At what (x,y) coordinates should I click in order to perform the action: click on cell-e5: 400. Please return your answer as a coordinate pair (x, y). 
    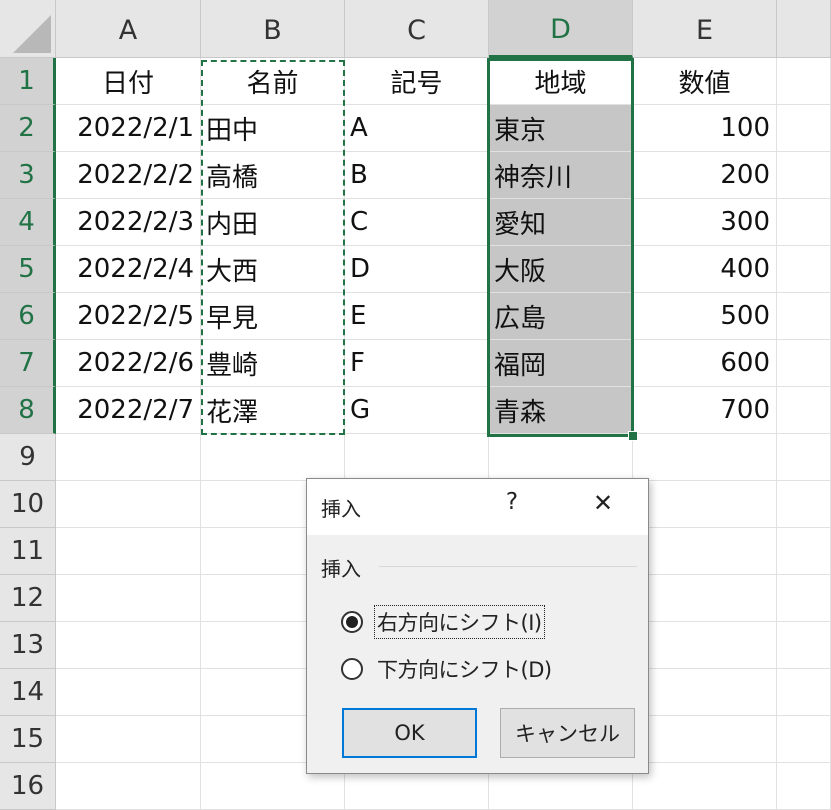
    Looking at the image, I should click on (705, 269).